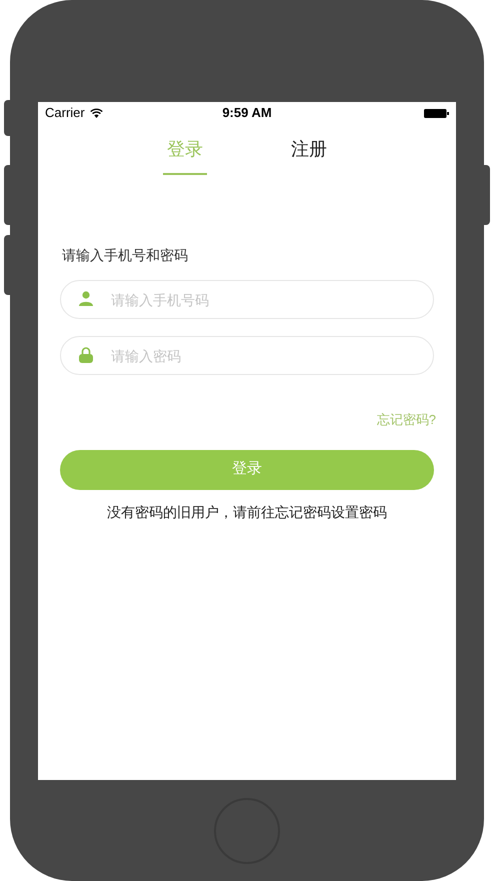 Image resolution: width=494 pixels, height=881 pixels. Describe the element at coordinates (406, 420) in the screenshot. I see `forgot-password-link: 忘记密码?` at that location.